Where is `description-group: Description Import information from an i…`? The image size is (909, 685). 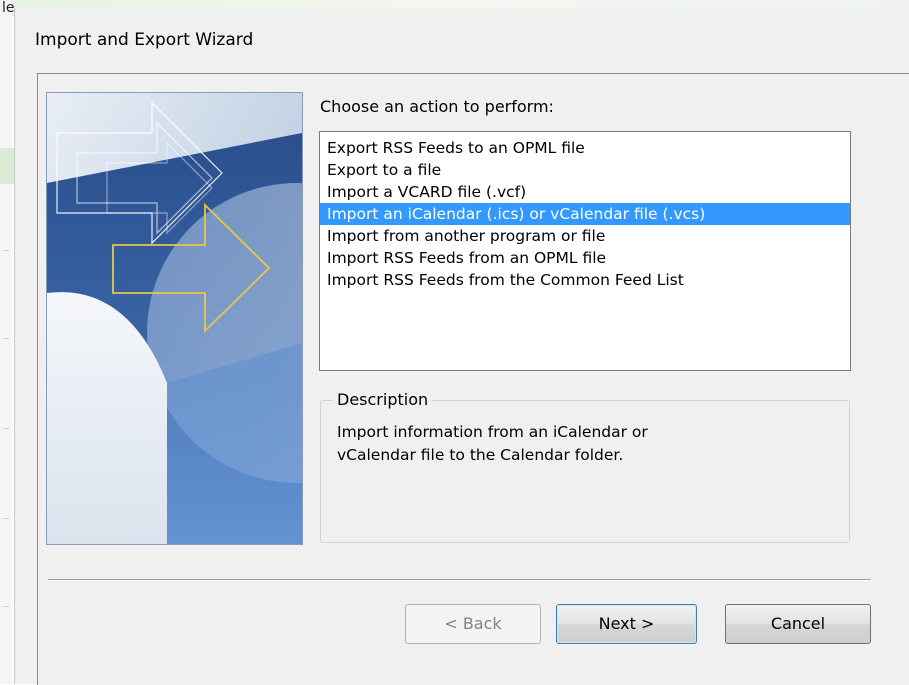 description-group: Description Import information from an i… is located at coordinates (585, 466).